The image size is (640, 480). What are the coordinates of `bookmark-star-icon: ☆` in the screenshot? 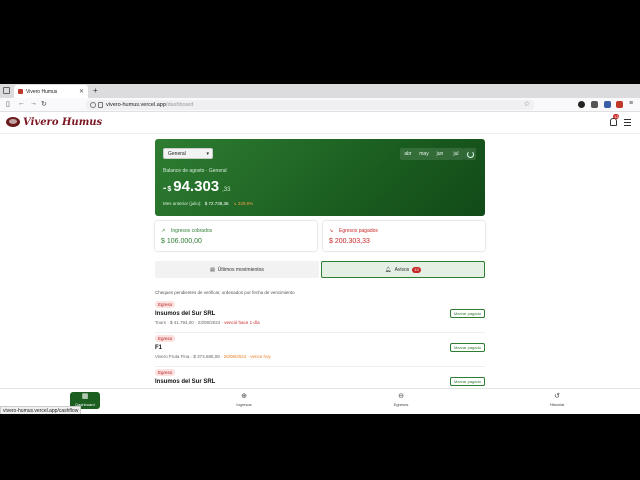 It's located at (527, 105).